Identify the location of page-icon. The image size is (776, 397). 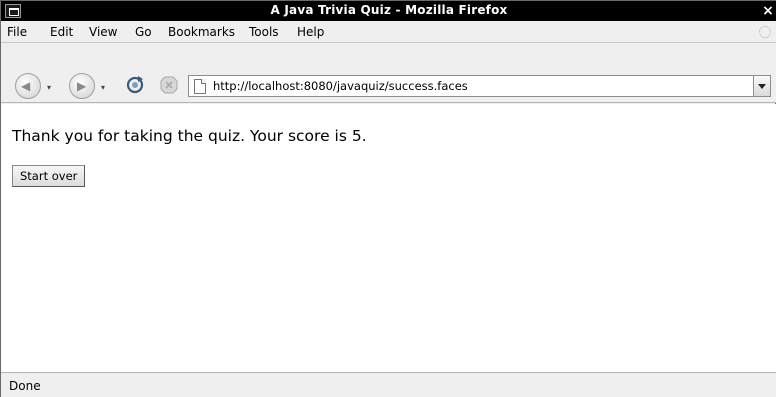
(200, 86).